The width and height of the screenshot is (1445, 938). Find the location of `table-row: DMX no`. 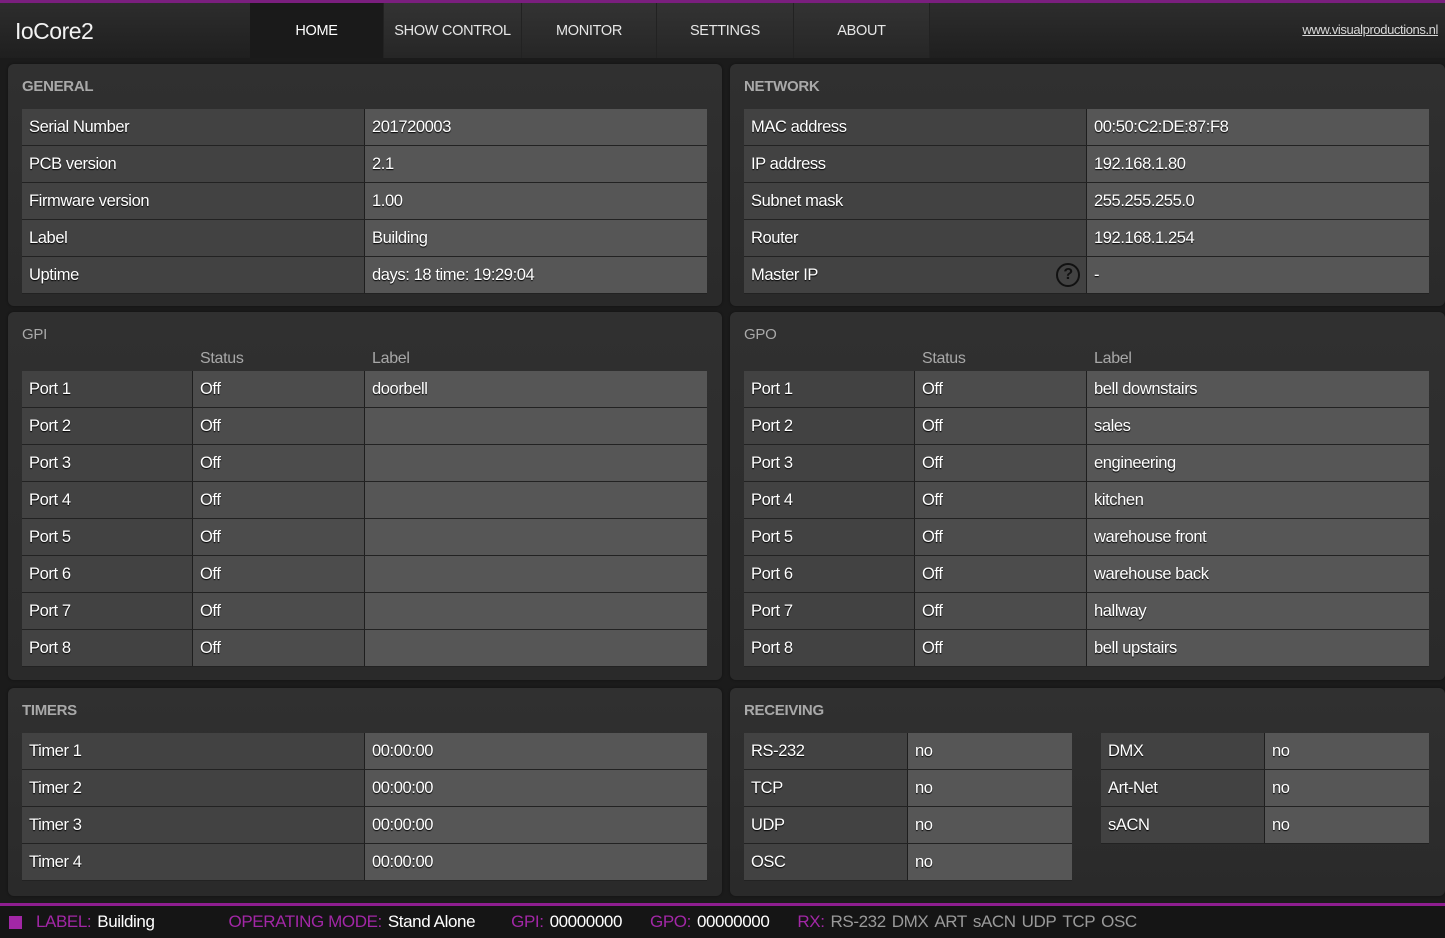

table-row: DMX no is located at coordinates (1265, 751).